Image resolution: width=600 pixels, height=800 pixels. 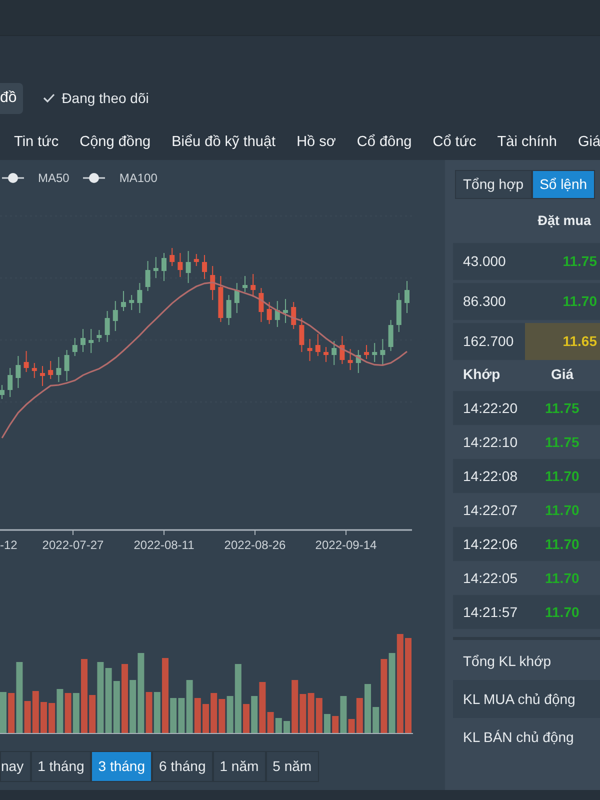 I want to click on table-cell-text: 14:22:07, so click(x=490, y=510).